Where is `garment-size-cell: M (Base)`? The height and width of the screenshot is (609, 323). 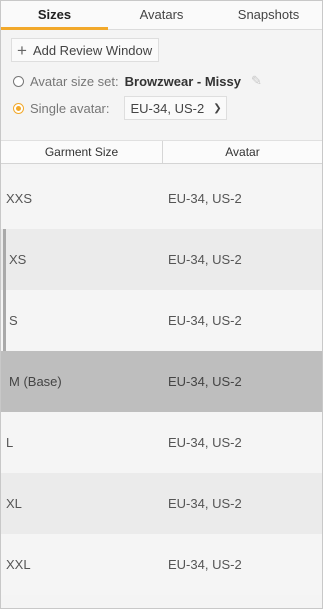 garment-size-cell: M (Base) is located at coordinates (35, 381).